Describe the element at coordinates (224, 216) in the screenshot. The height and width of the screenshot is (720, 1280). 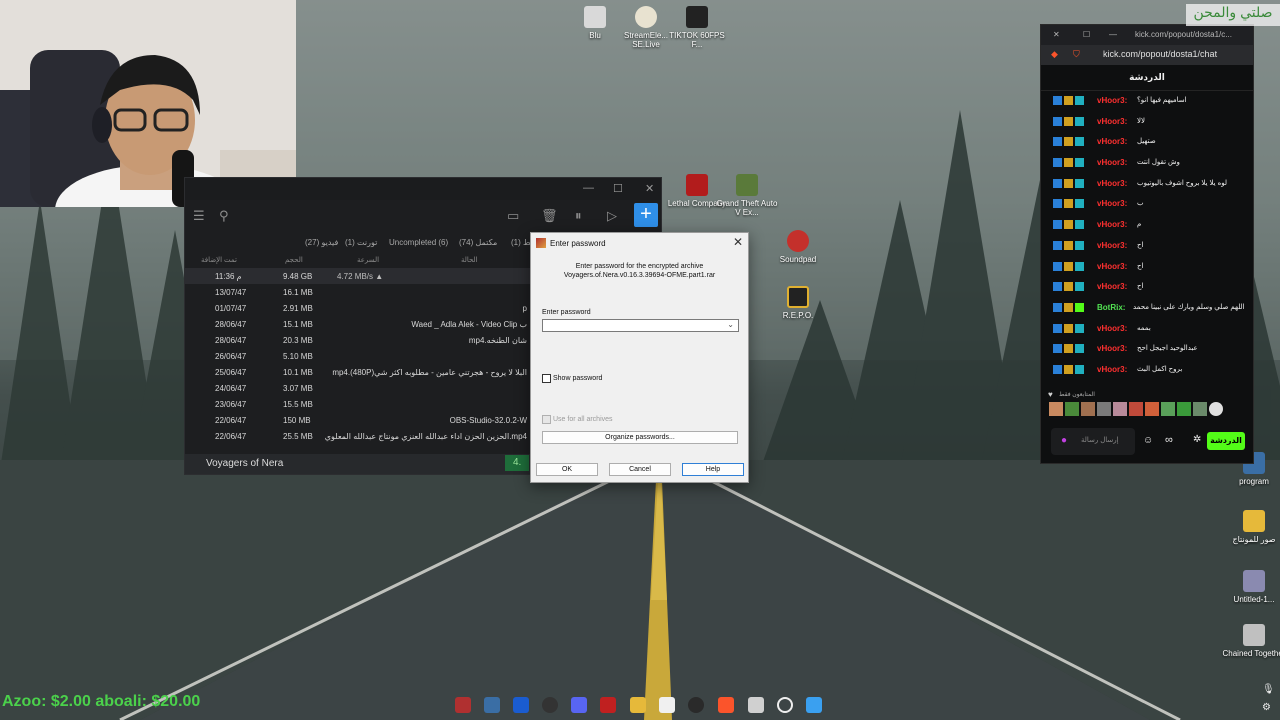
I see `search-icon: ⚲` at that location.